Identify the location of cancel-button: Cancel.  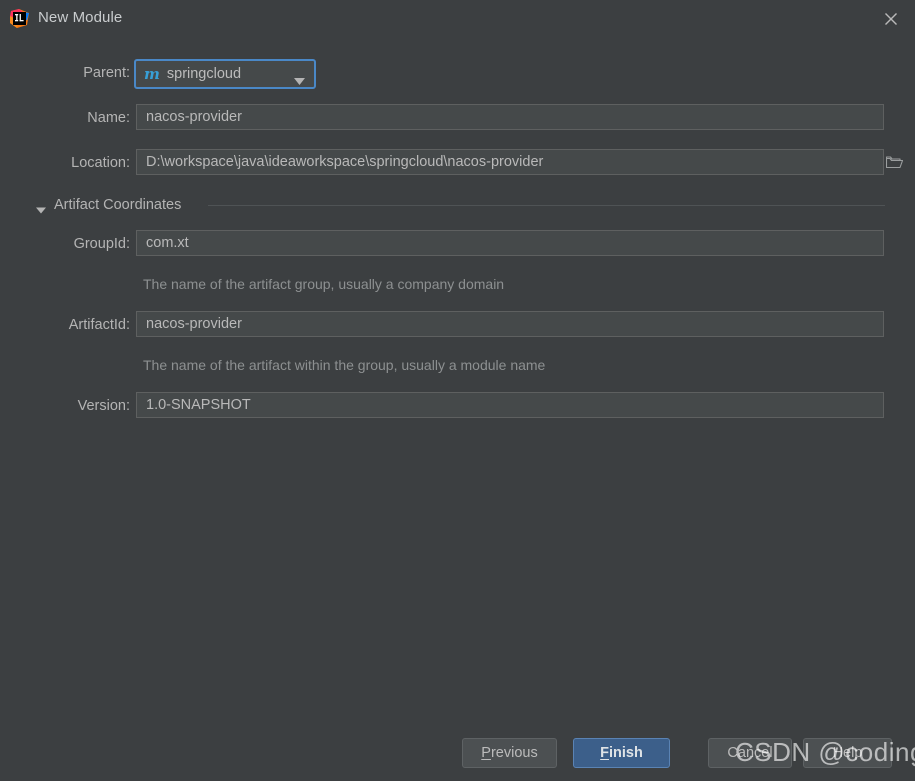
(750, 753).